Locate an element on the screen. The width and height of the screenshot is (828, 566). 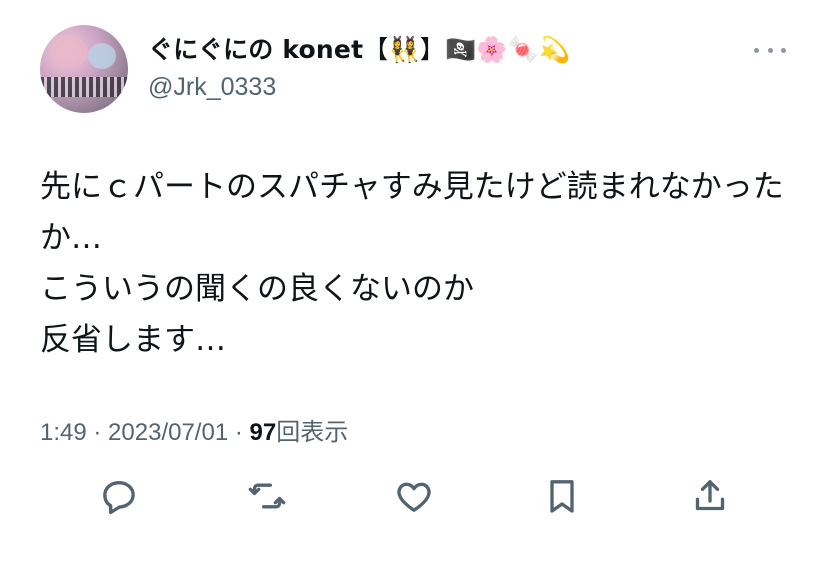
share-button is located at coordinates (710, 496).